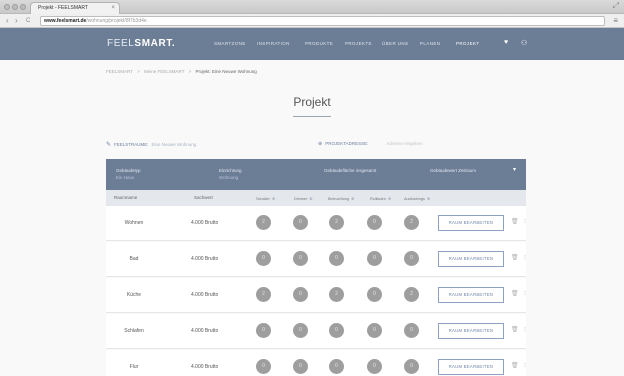  I want to click on header-category: Audiostrings ⊕, so click(417, 198).